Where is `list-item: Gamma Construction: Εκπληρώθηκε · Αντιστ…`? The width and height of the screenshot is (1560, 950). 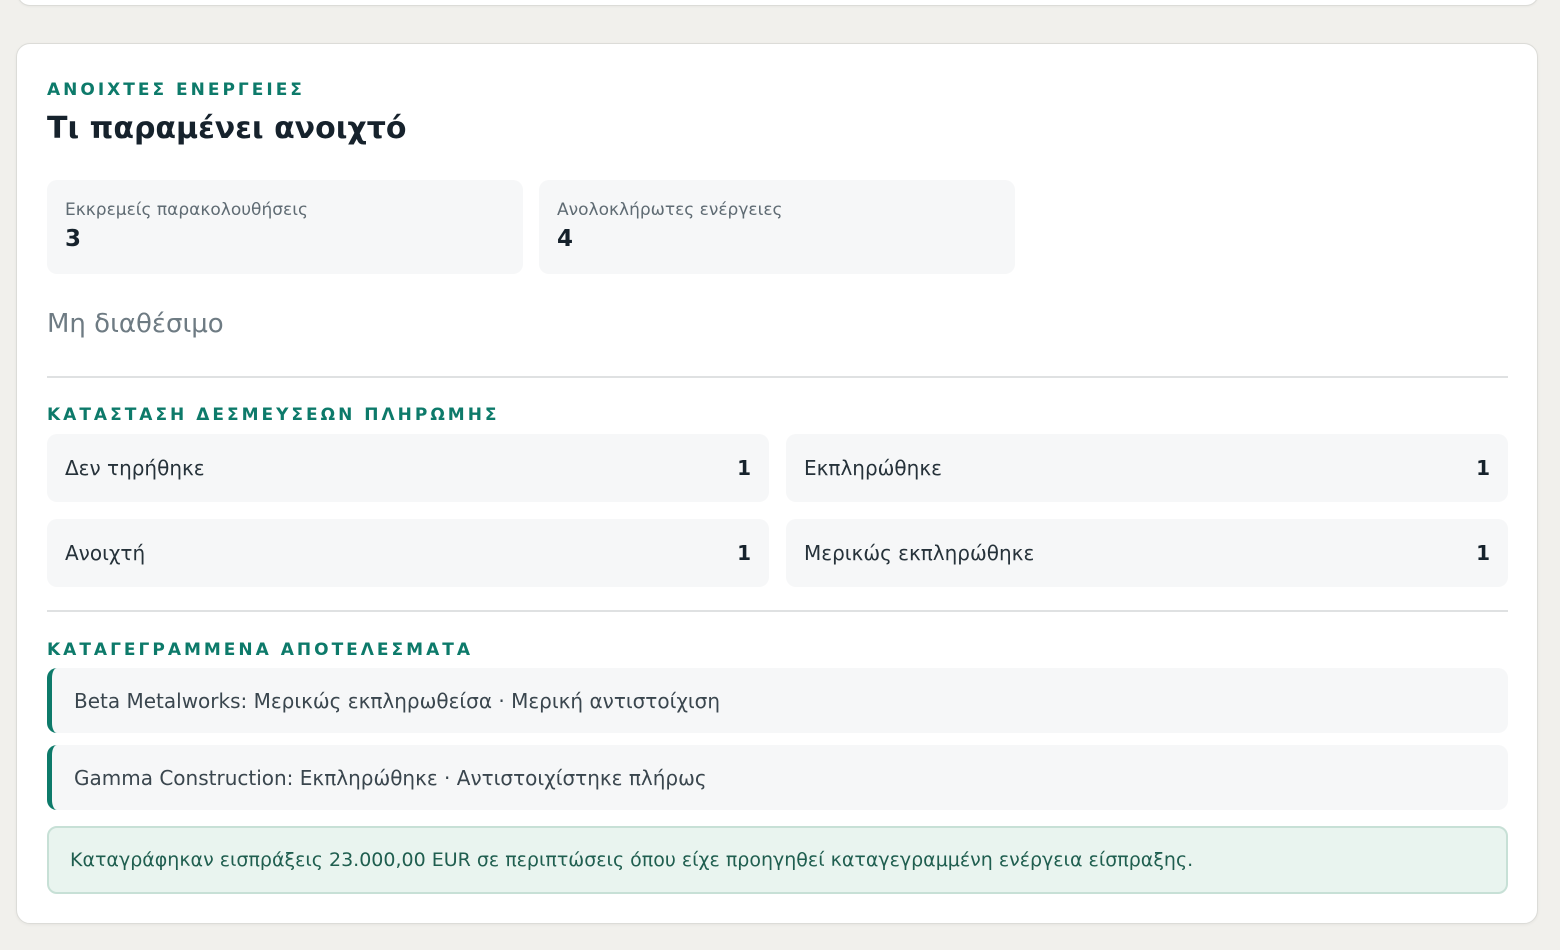 list-item: Gamma Construction: Εκπληρώθηκε · Αντιστ… is located at coordinates (777, 777).